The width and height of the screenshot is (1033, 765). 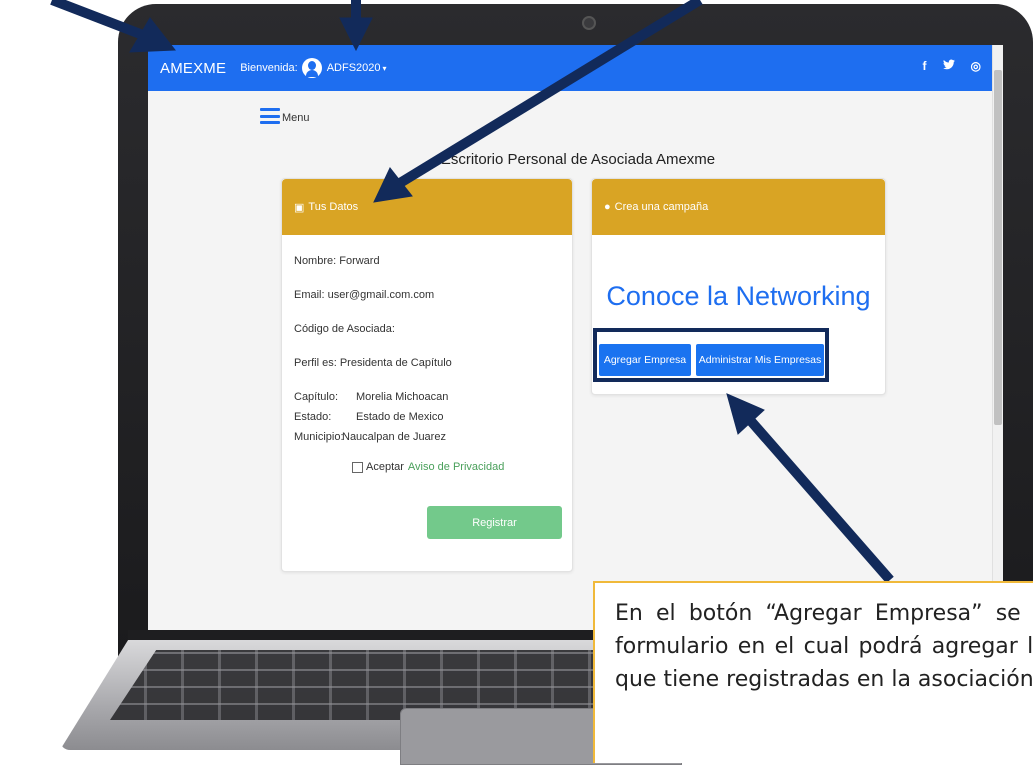 What do you see at coordinates (738, 296) in the screenshot?
I see `networking-headline: Conoce la Networking` at bounding box center [738, 296].